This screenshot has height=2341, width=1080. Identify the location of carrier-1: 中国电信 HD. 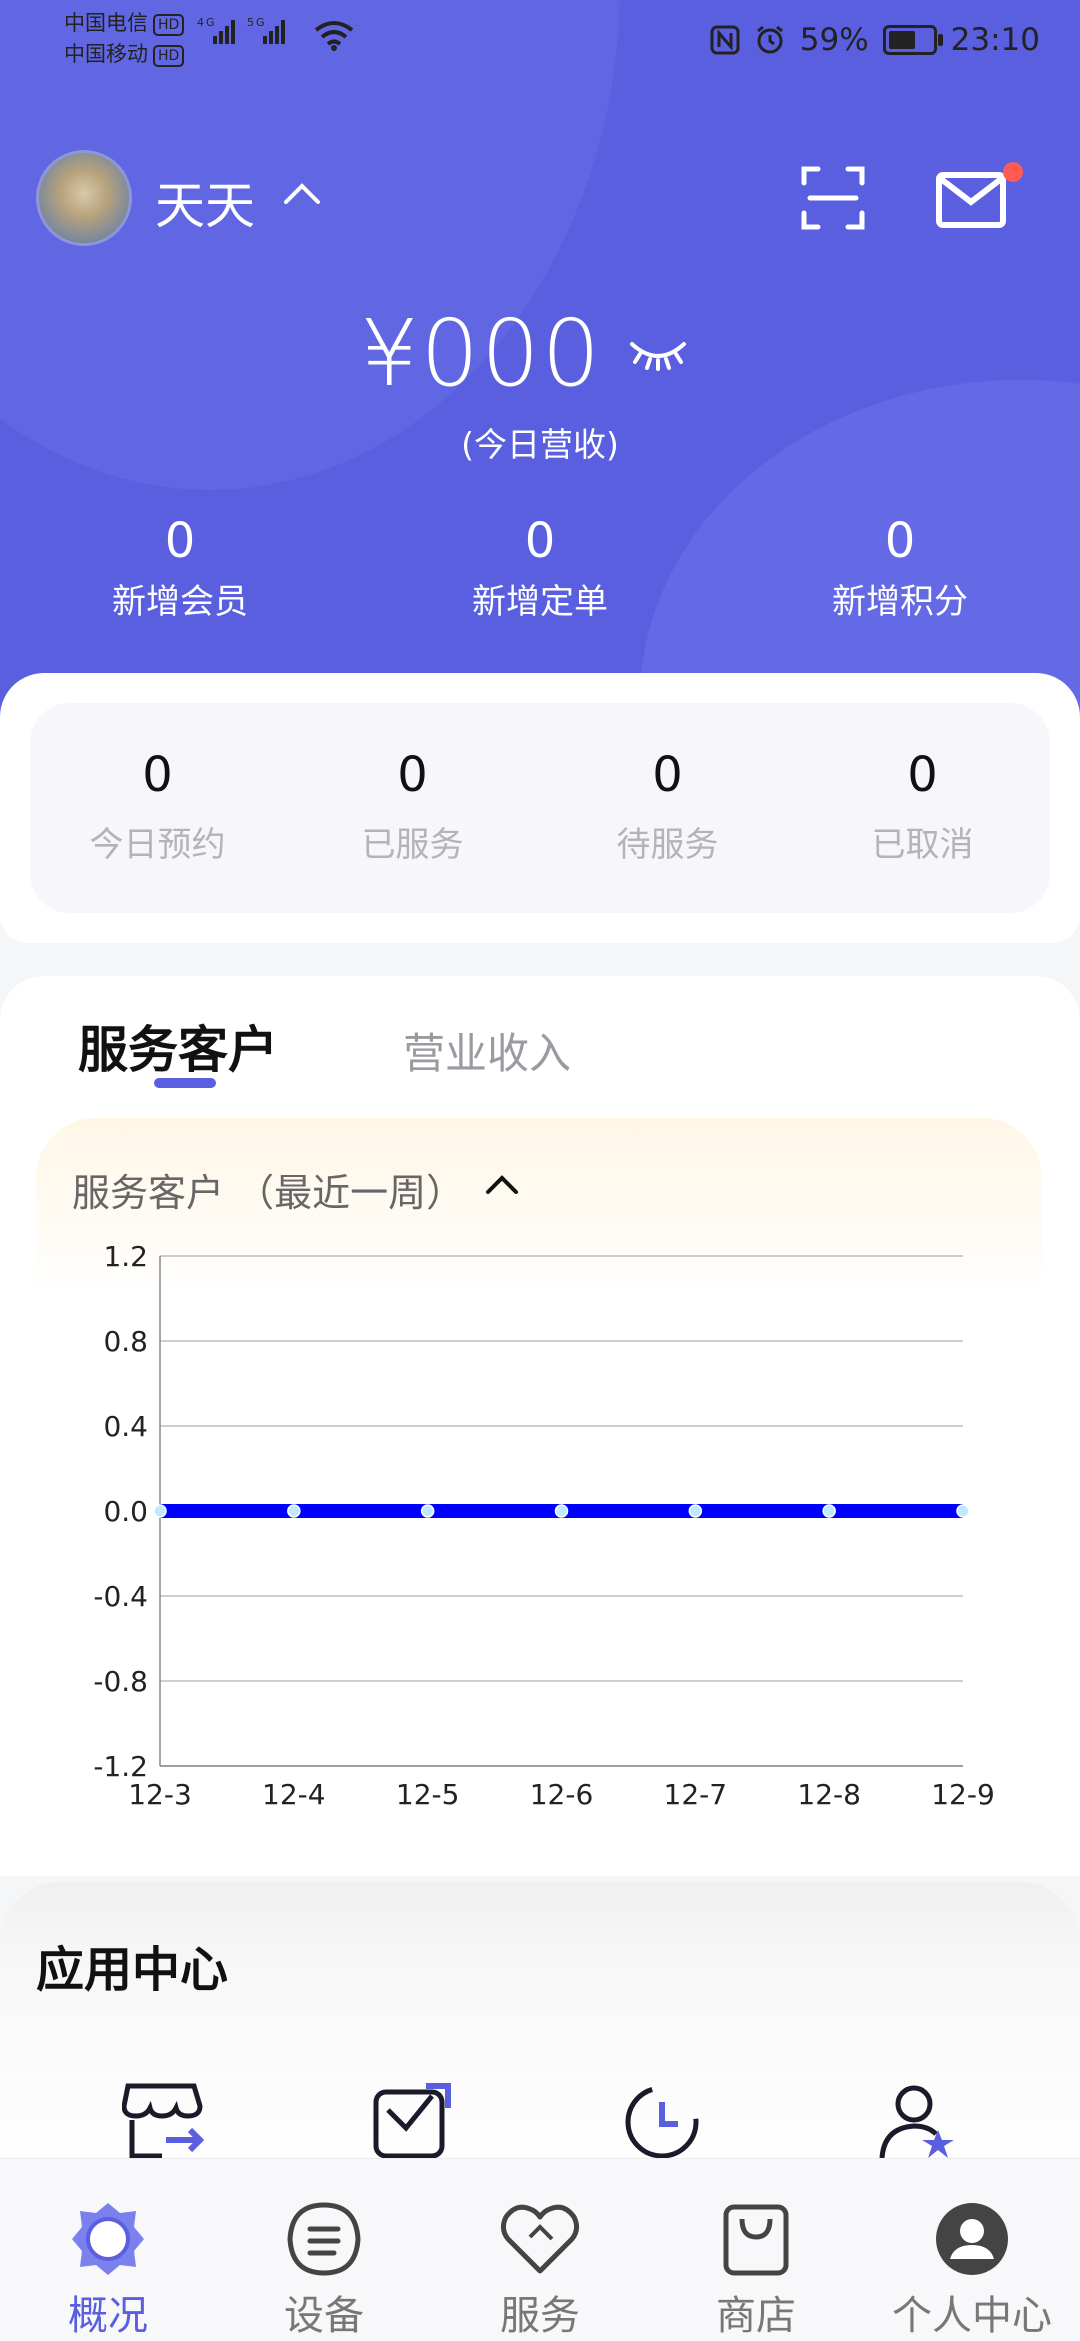
(124, 23).